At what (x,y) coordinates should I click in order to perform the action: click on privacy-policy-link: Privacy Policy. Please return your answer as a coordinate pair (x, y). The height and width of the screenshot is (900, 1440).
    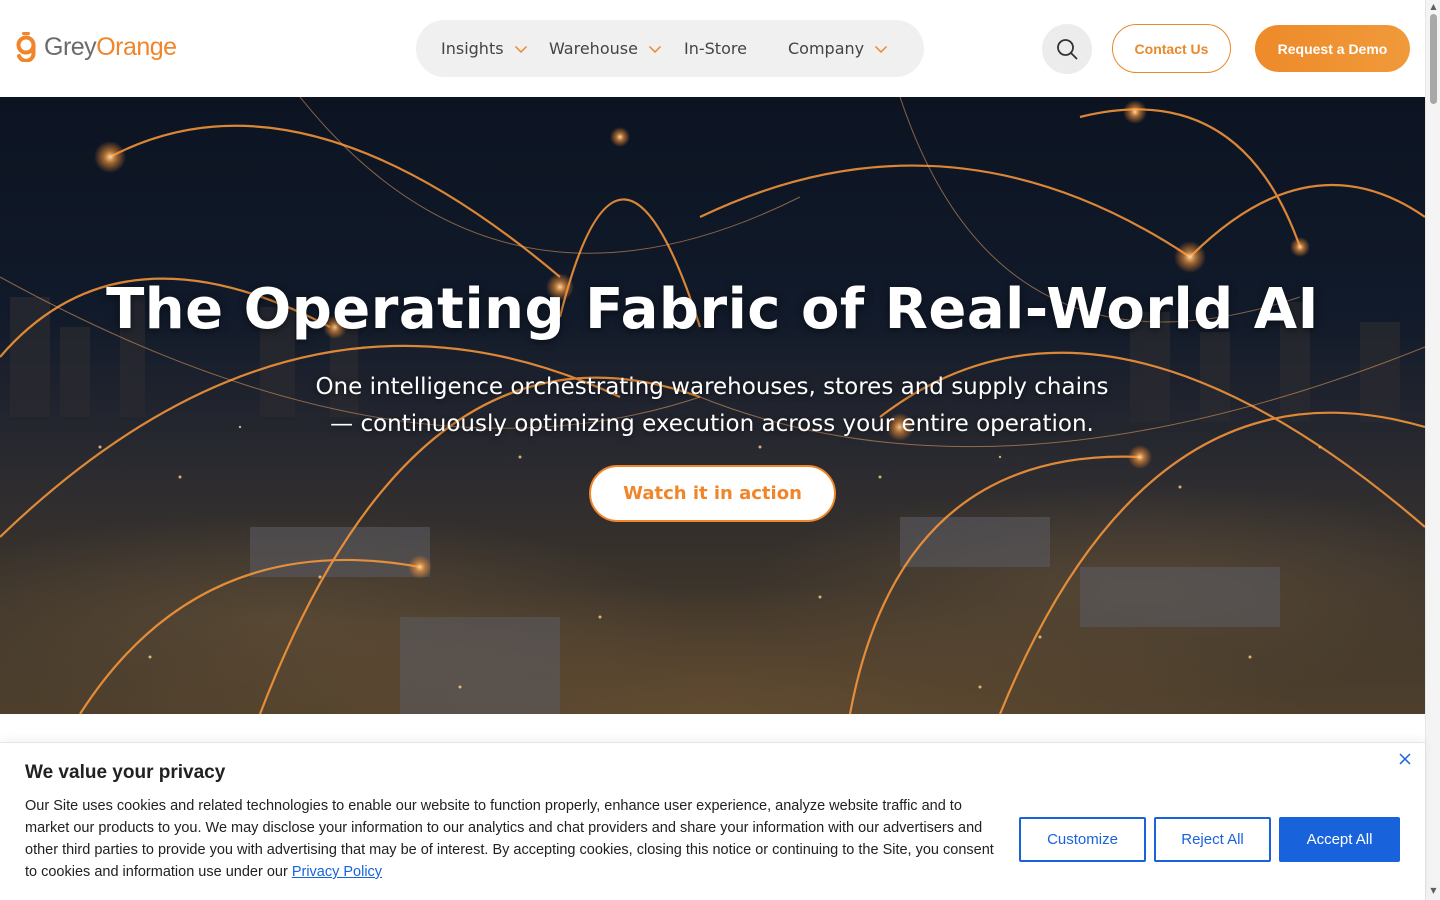
    Looking at the image, I should click on (337, 872).